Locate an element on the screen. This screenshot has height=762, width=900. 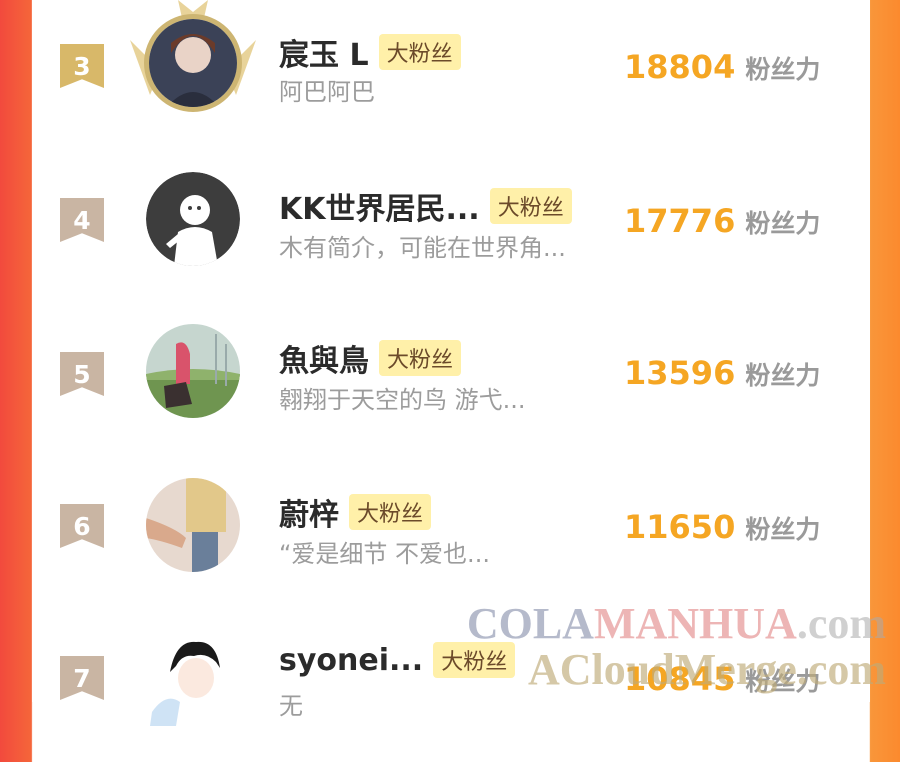
rank-badge: 5 is located at coordinates (82, 374).